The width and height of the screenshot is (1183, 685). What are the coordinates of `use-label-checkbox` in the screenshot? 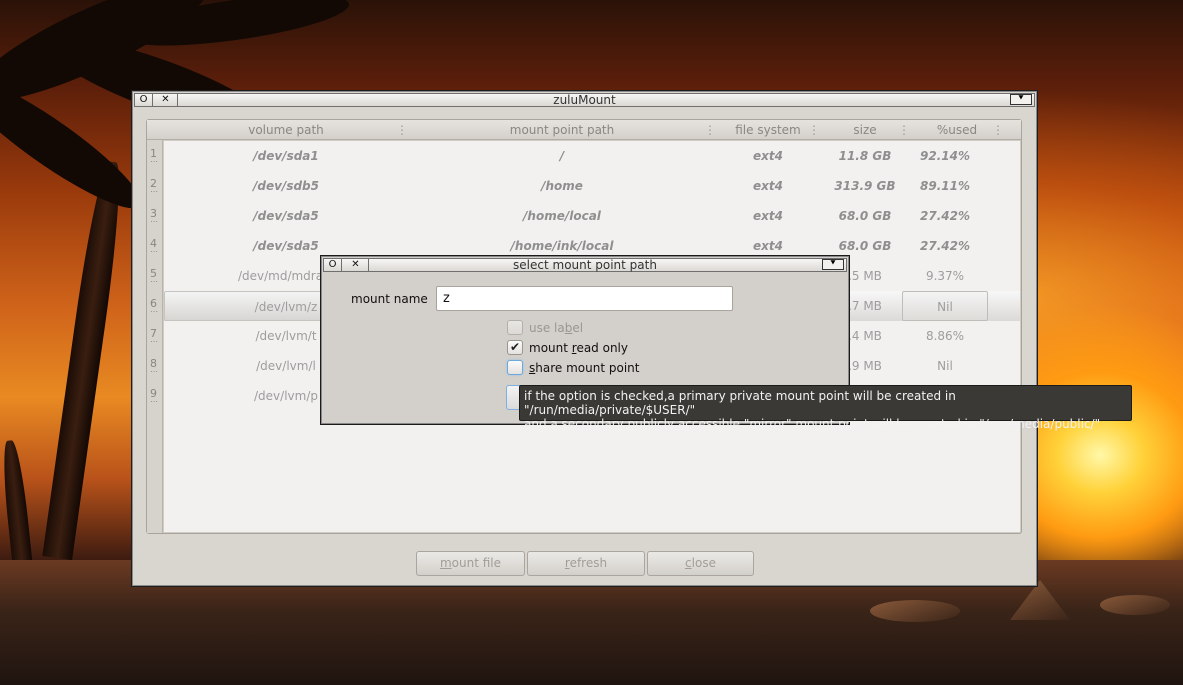 It's located at (515, 327).